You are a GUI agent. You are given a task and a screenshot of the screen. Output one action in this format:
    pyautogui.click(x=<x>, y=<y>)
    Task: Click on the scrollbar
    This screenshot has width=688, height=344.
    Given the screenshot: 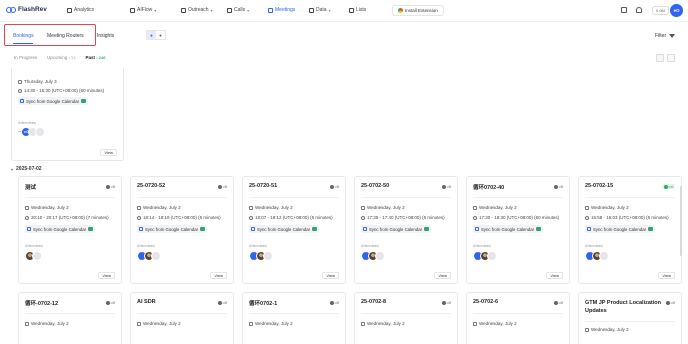 What is the action you would take?
    pyautogui.click(x=681, y=221)
    